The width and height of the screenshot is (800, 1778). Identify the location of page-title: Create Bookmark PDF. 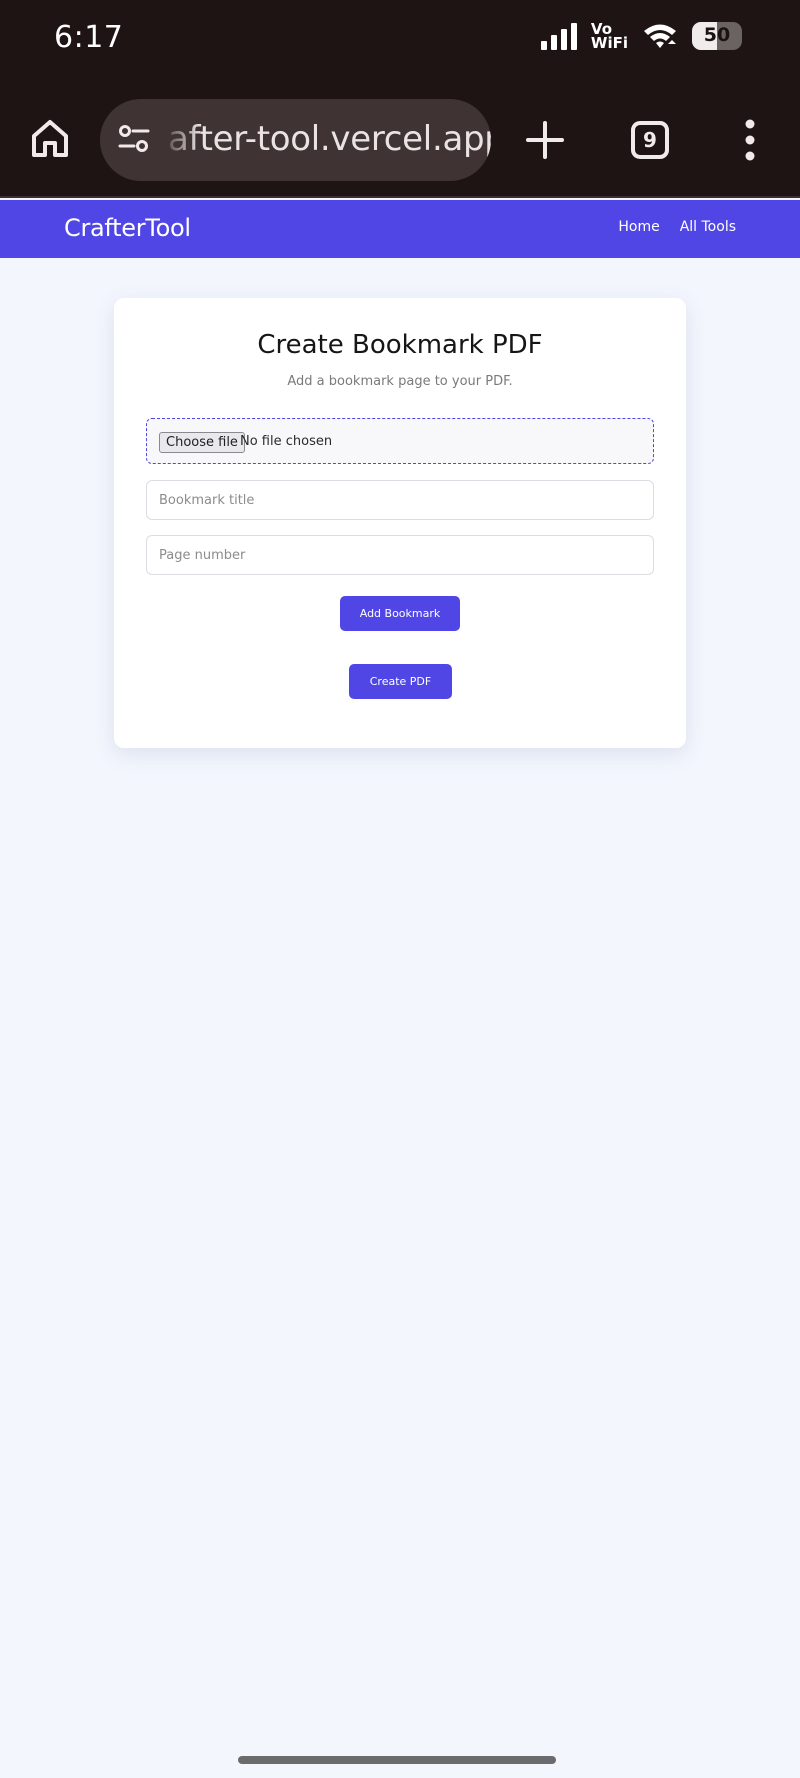
(400, 345).